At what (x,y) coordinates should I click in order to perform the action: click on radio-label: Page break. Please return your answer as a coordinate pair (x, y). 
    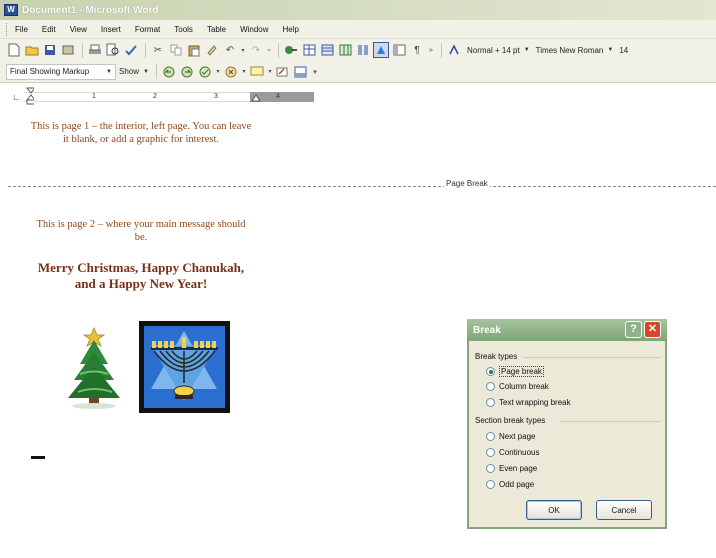
    Looking at the image, I should click on (521, 371).